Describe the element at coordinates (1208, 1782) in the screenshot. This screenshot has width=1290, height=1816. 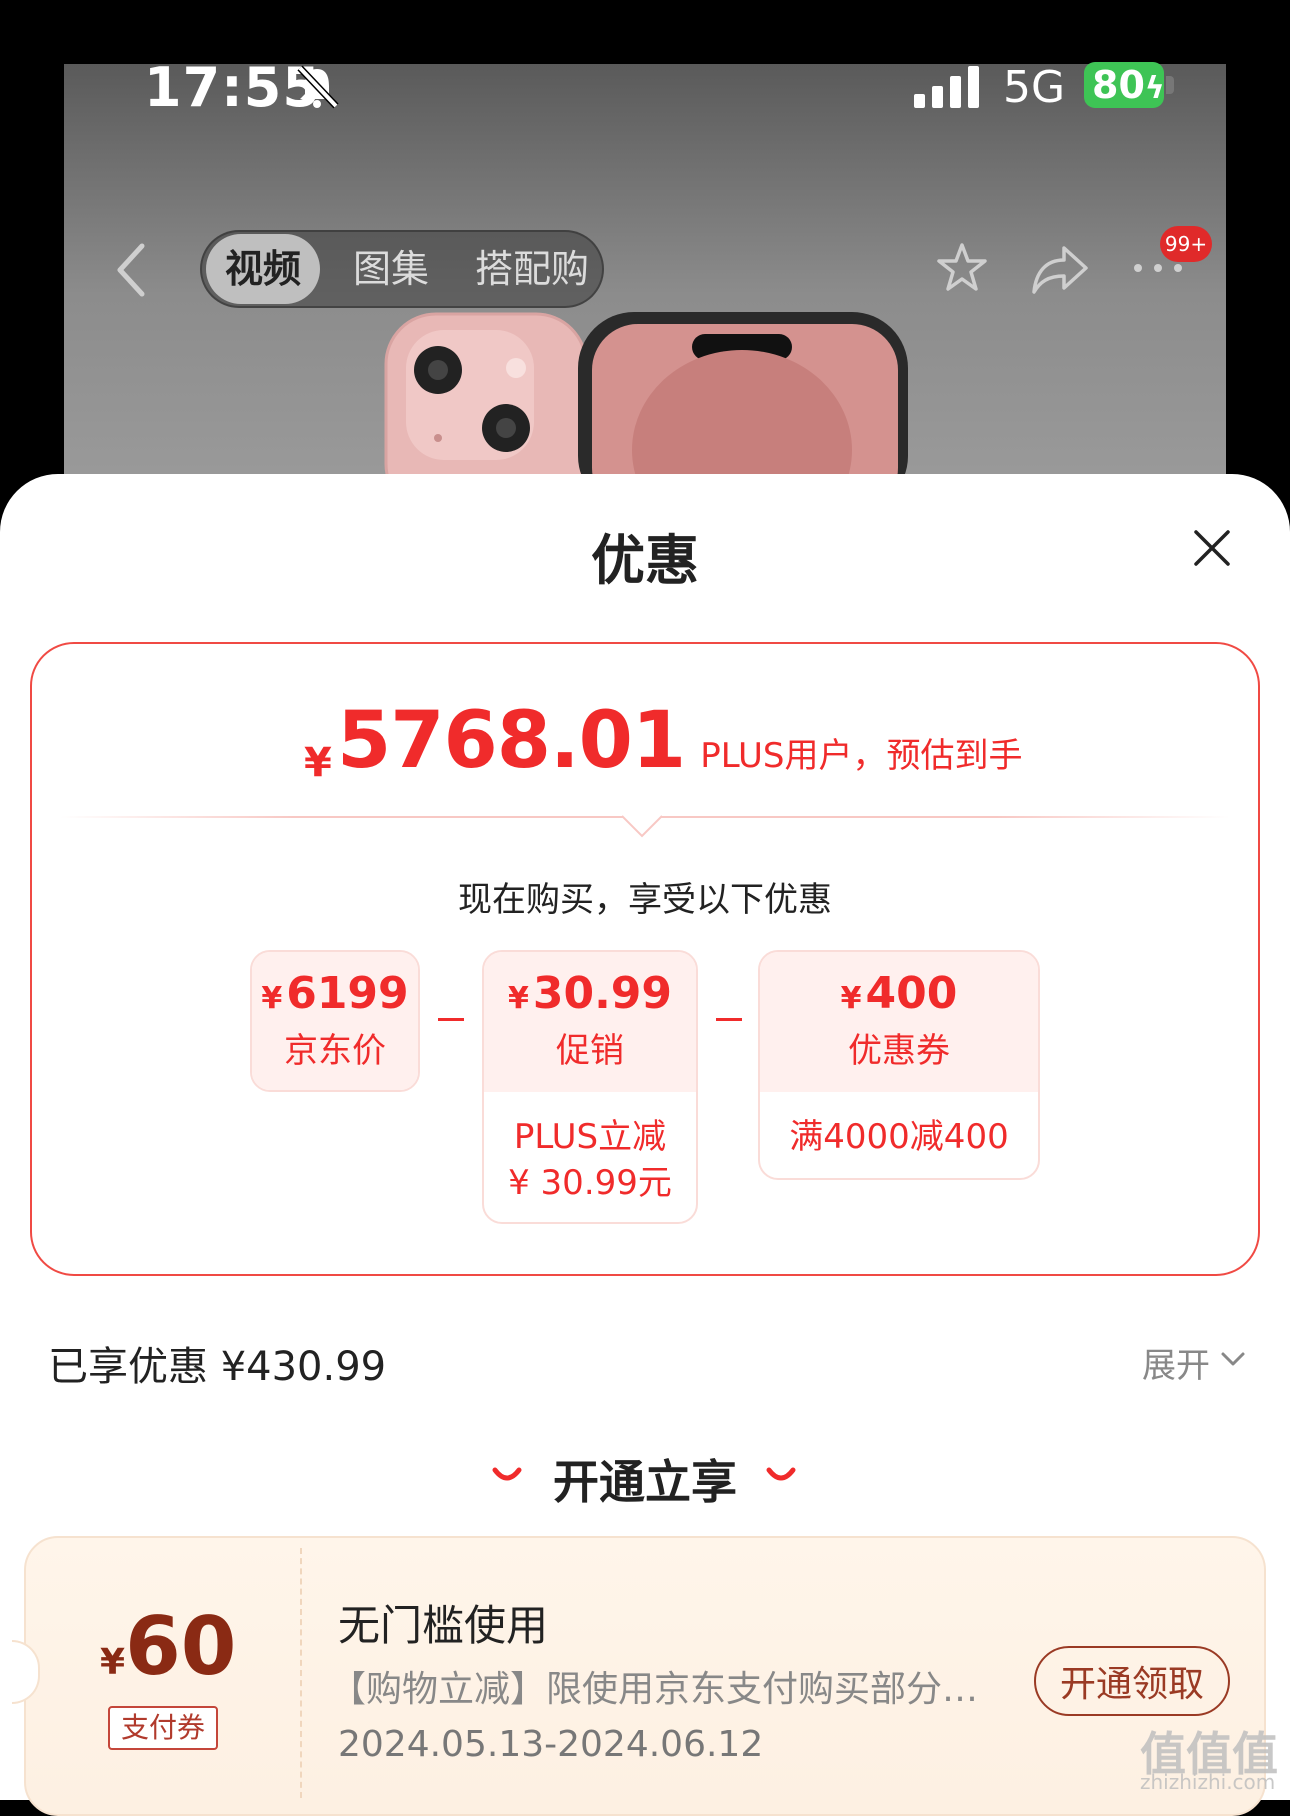
I see `watermark-url: zhizhizhi.com` at that location.